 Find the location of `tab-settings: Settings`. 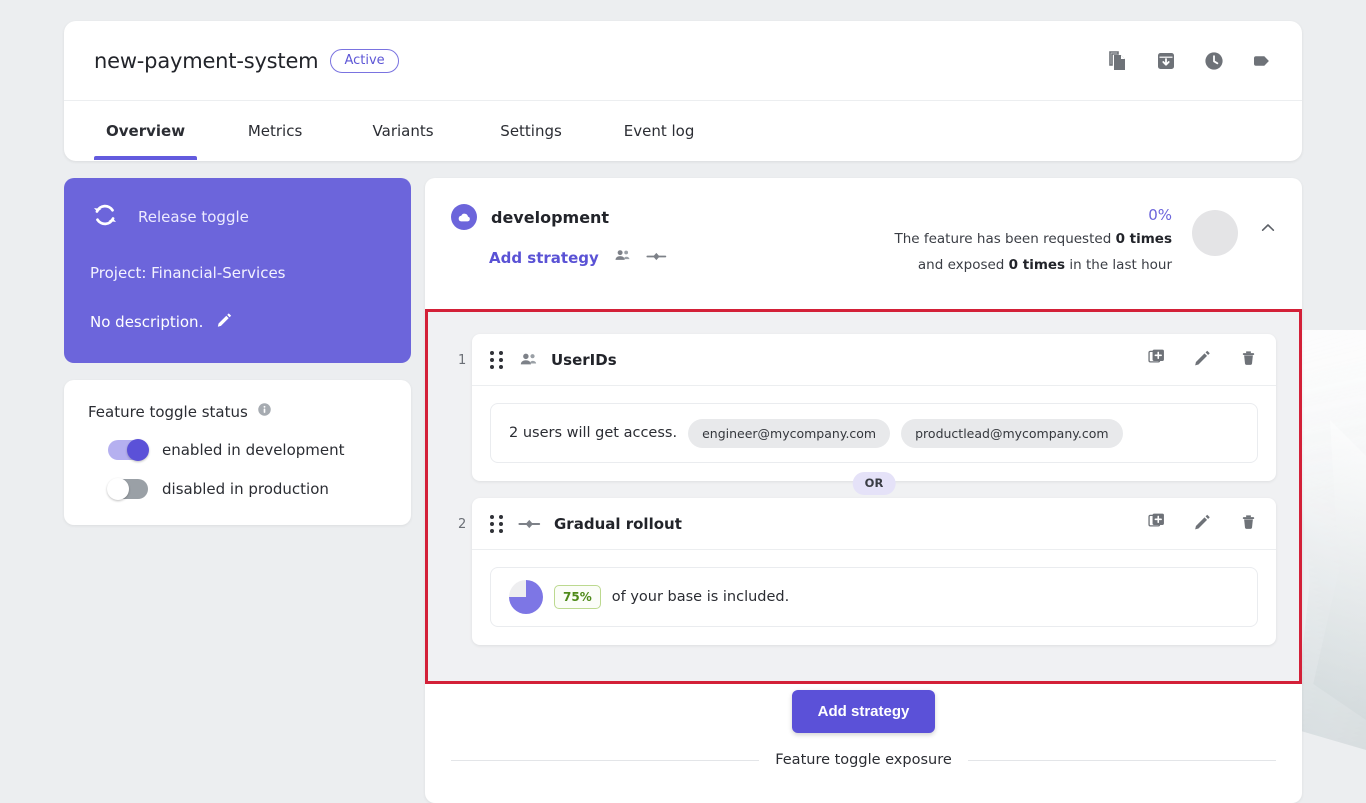

tab-settings: Settings is located at coordinates (531, 130).